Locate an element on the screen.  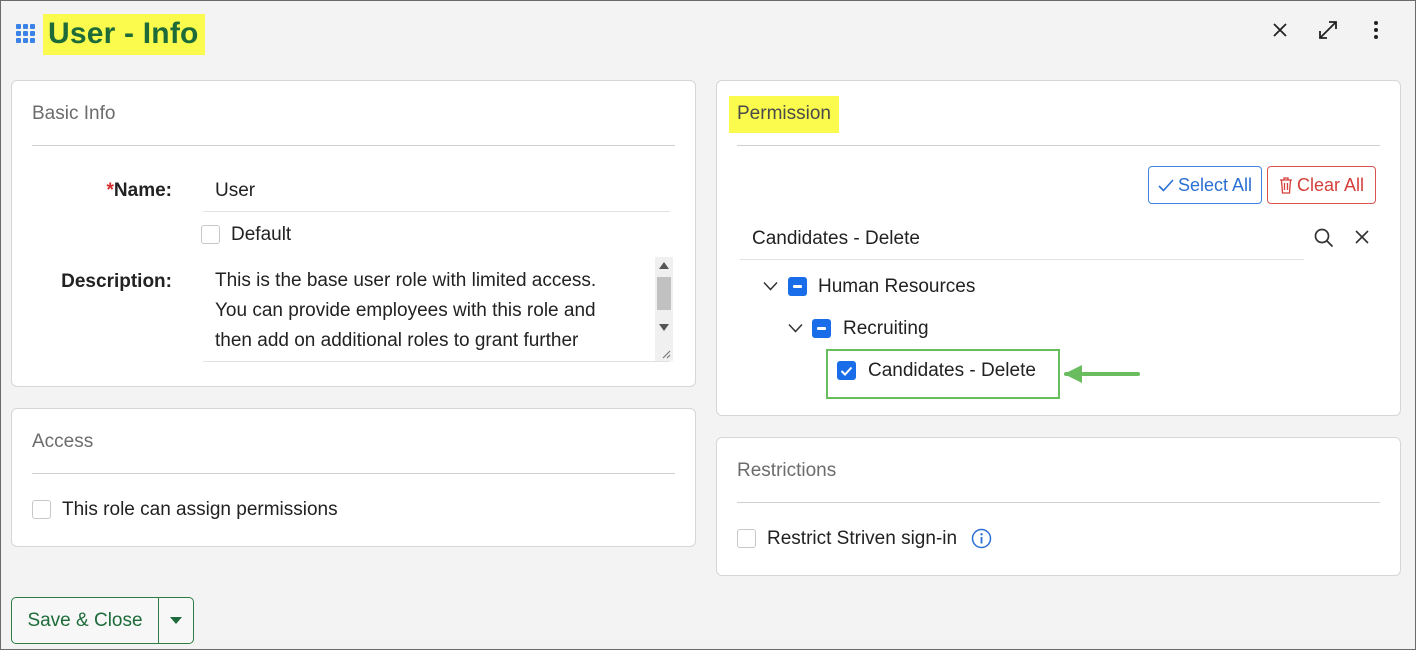
save-options-dropdown is located at coordinates (176, 620).